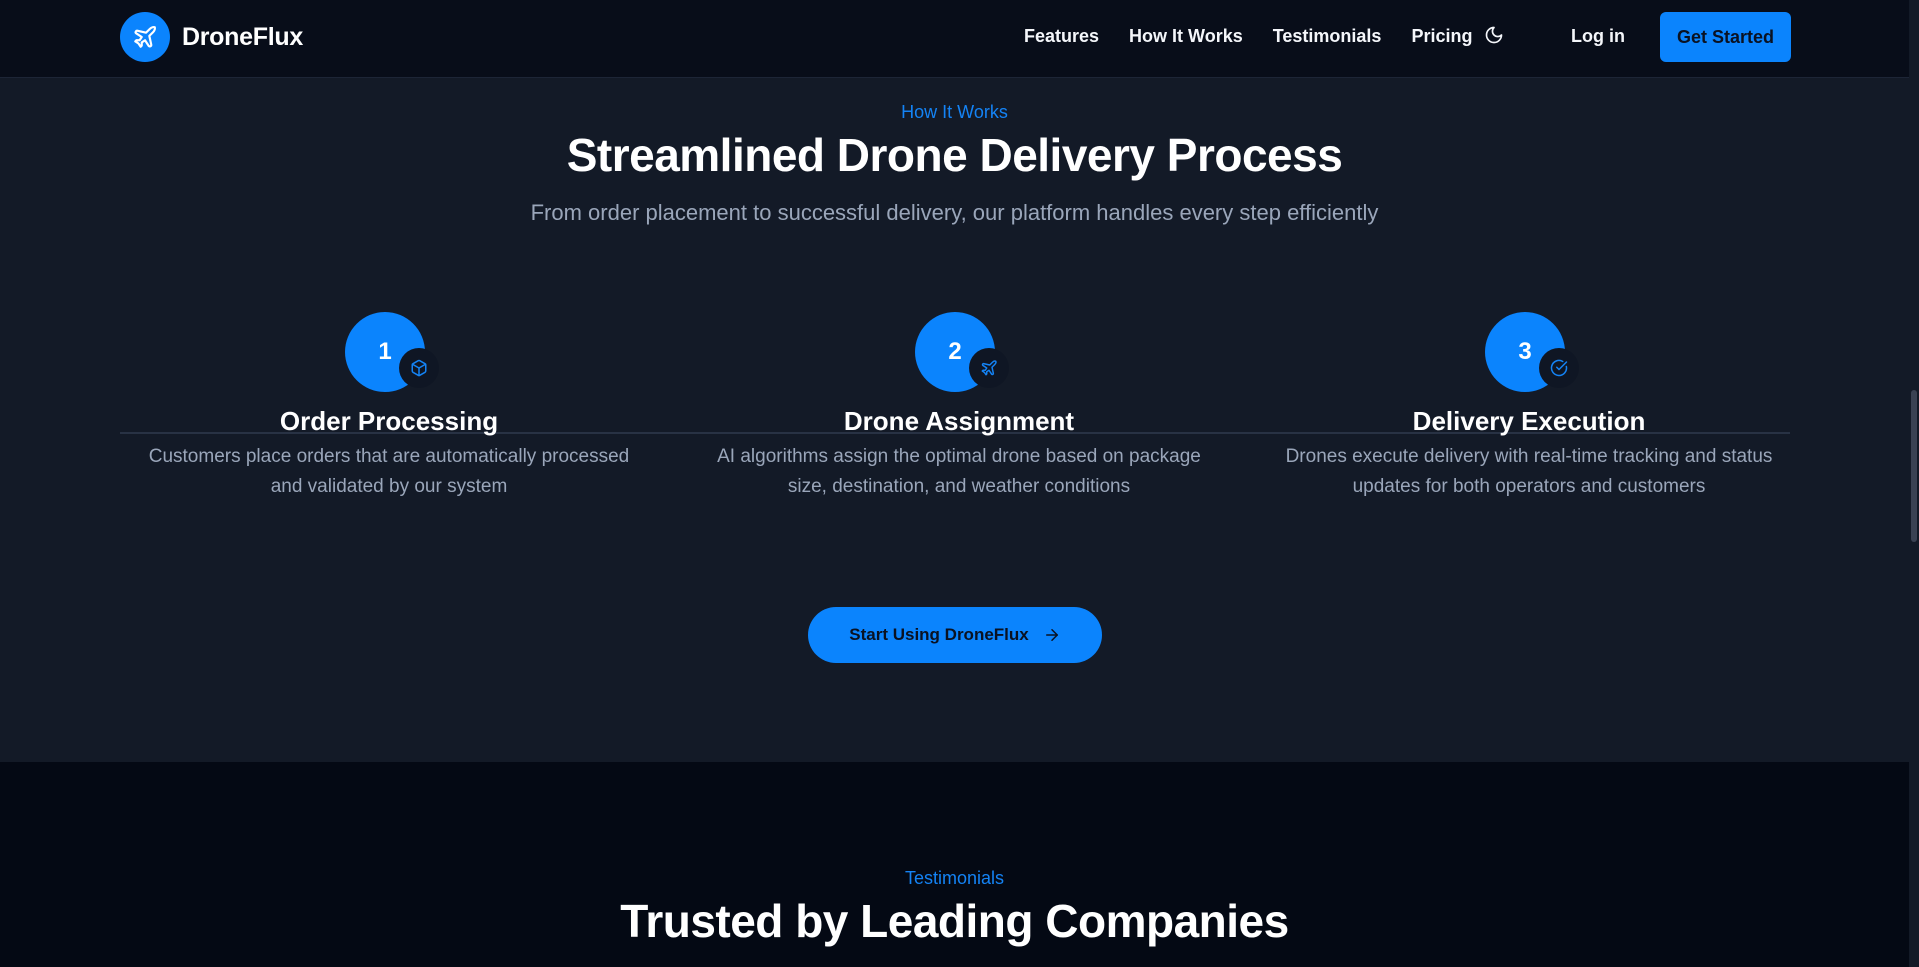 The image size is (1919, 967). I want to click on get-started-button: Get Started, so click(1725, 37).